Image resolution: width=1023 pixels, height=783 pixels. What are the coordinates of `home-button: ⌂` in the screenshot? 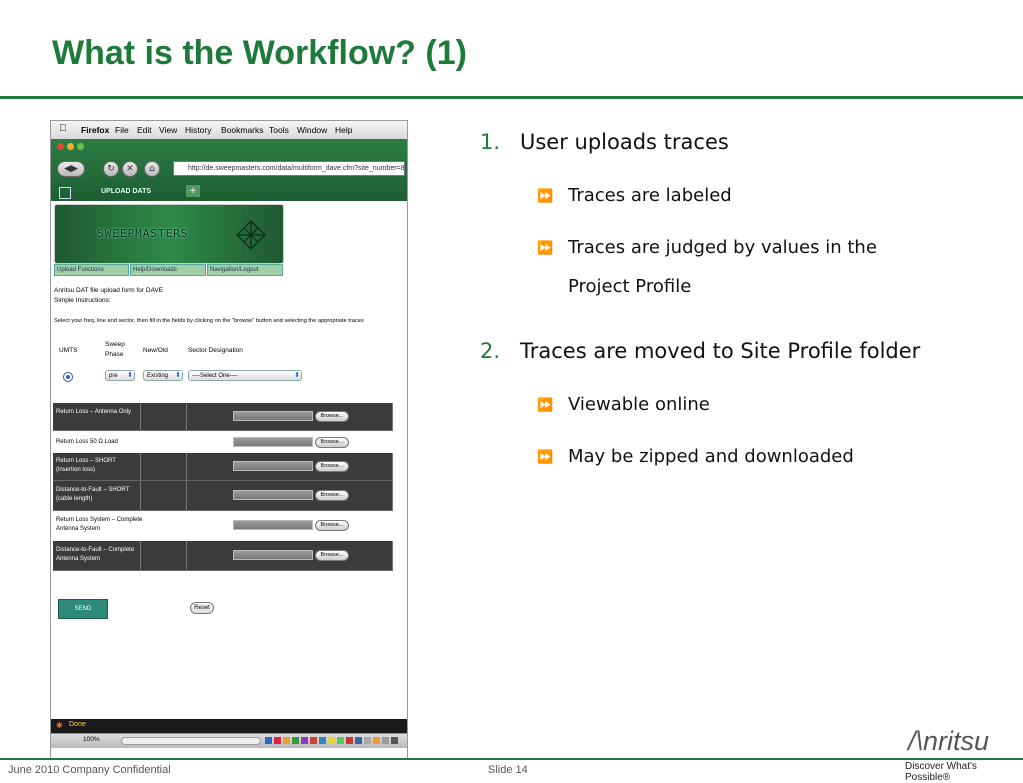 It's located at (152, 169).